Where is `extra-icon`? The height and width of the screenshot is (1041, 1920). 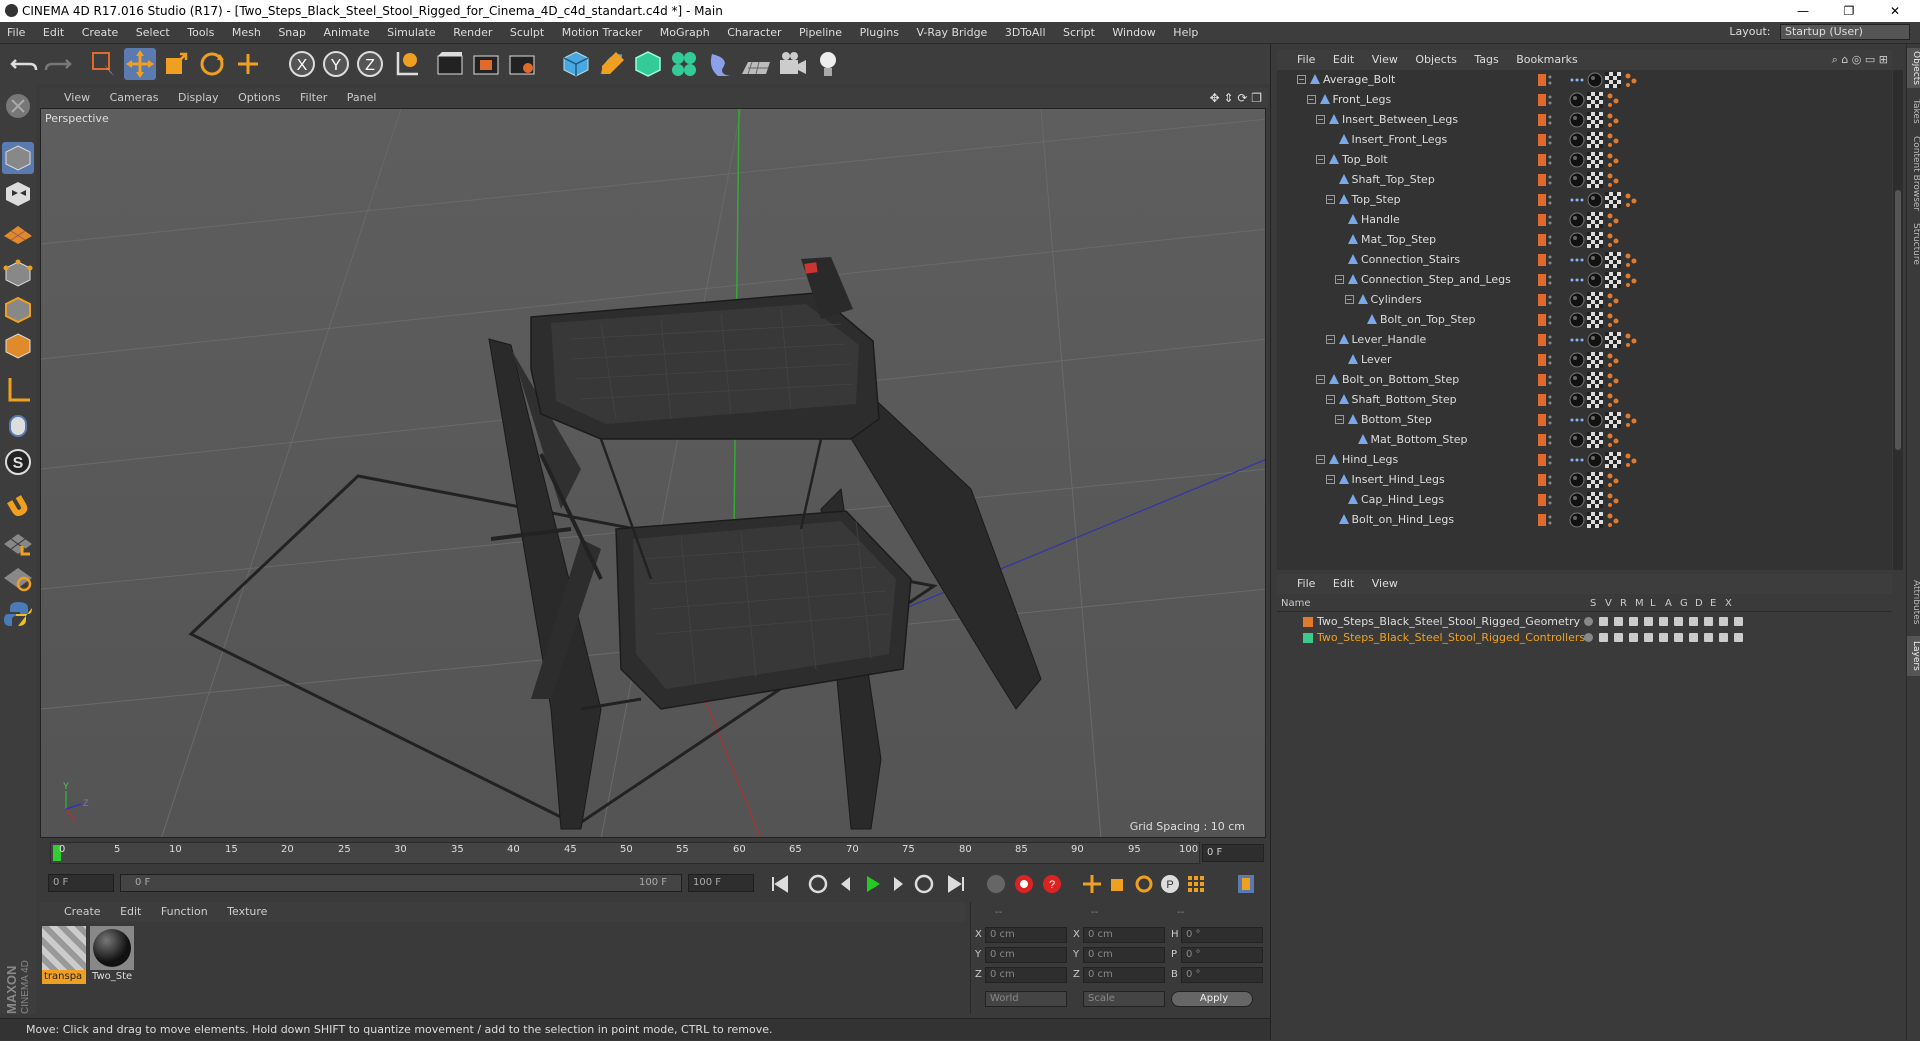 extra-icon is located at coordinates (1738, 637).